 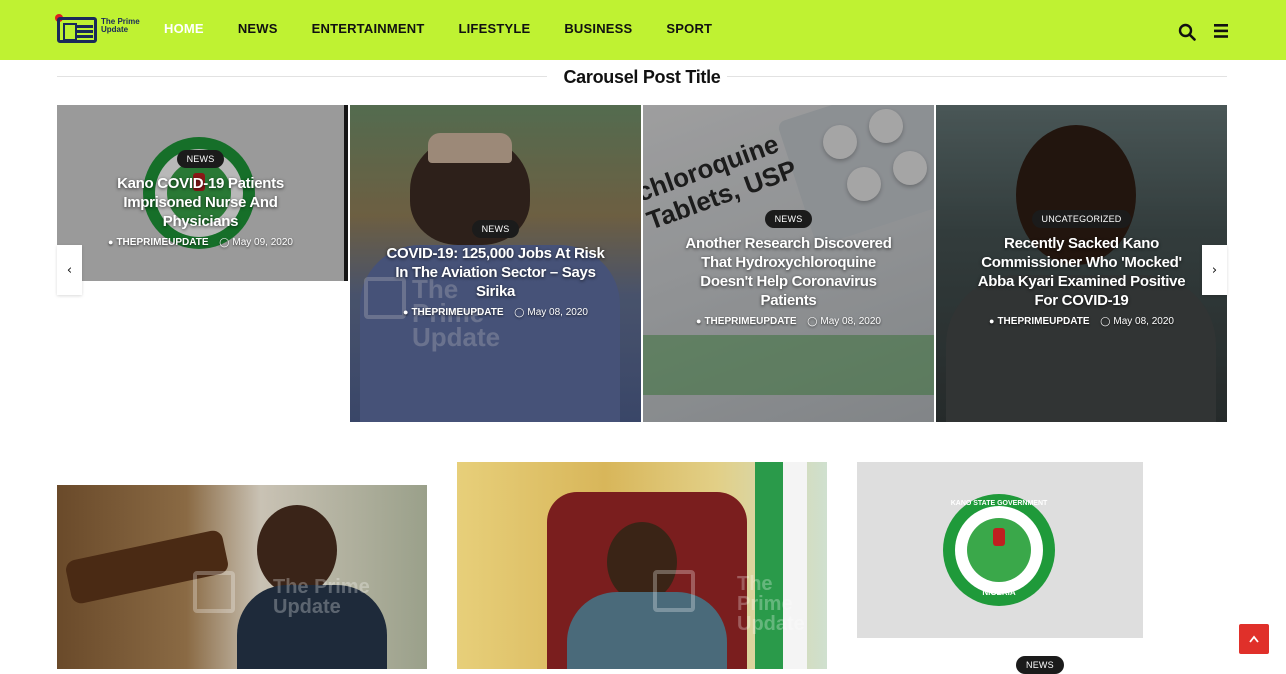 What do you see at coordinates (184, 28) in the screenshot?
I see `nav-item-home: HOME` at bounding box center [184, 28].